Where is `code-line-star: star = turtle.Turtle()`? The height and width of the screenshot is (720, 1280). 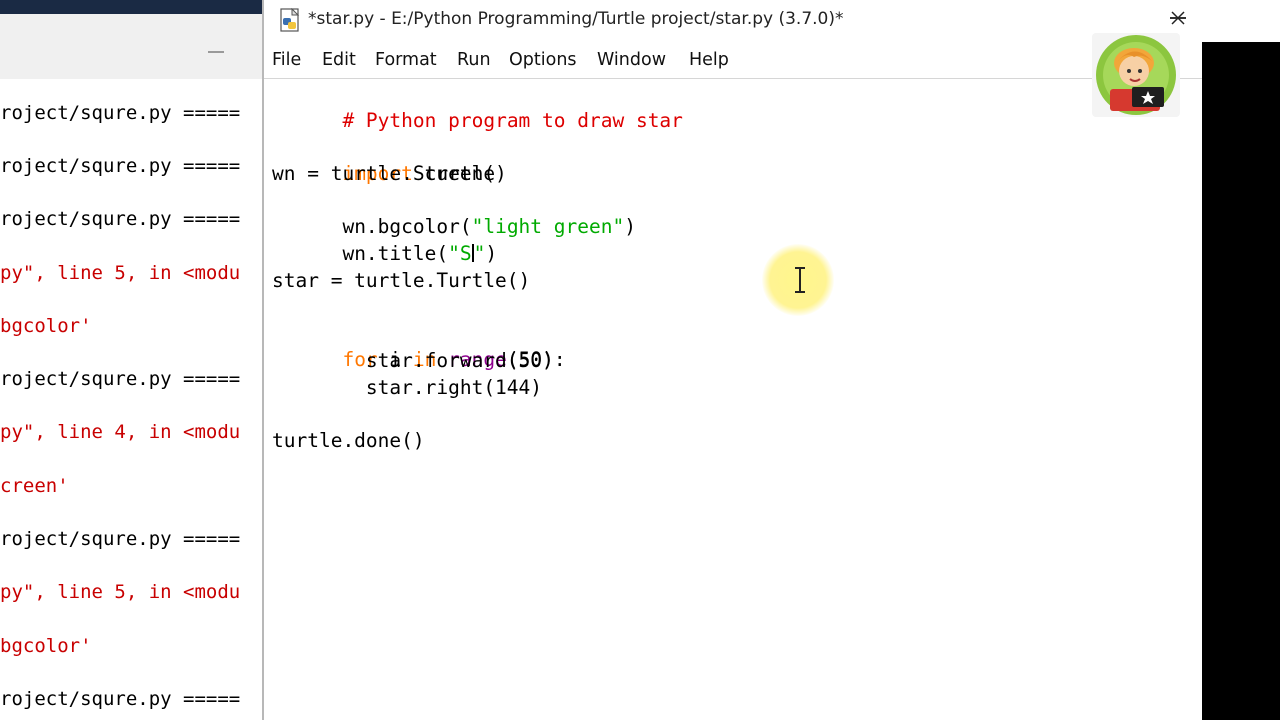
code-line-star: star = turtle.Turtle() is located at coordinates (401, 280).